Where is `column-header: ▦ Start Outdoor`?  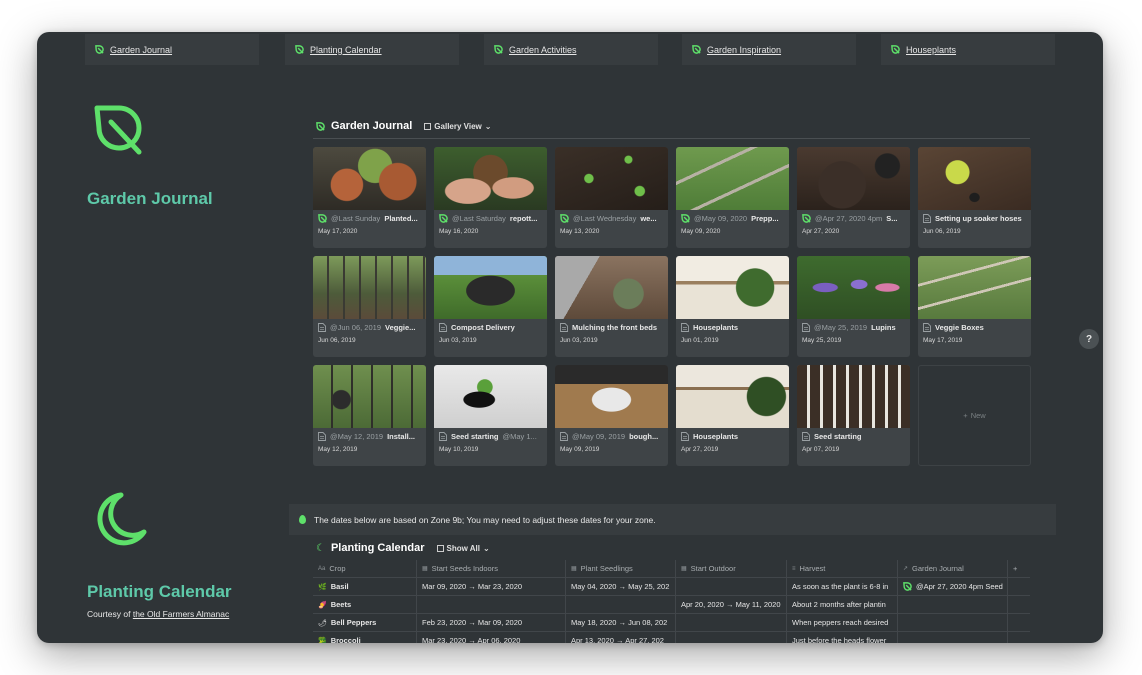 column-header: ▦ Start Outdoor is located at coordinates (731, 568).